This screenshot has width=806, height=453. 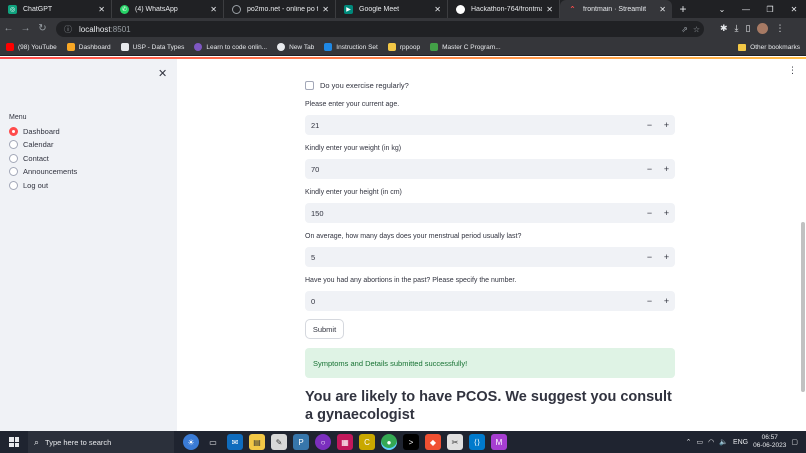 I want to click on weather-widget-icon: ☀, so click(x=191, y=442).